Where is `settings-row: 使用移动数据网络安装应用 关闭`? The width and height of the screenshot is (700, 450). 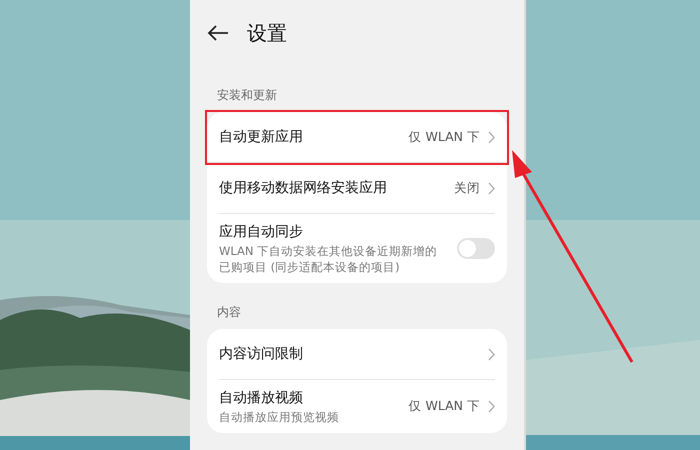
settings-row: 使用移动数据网络安装应用 关闭 is located at coordinates (357, 188).